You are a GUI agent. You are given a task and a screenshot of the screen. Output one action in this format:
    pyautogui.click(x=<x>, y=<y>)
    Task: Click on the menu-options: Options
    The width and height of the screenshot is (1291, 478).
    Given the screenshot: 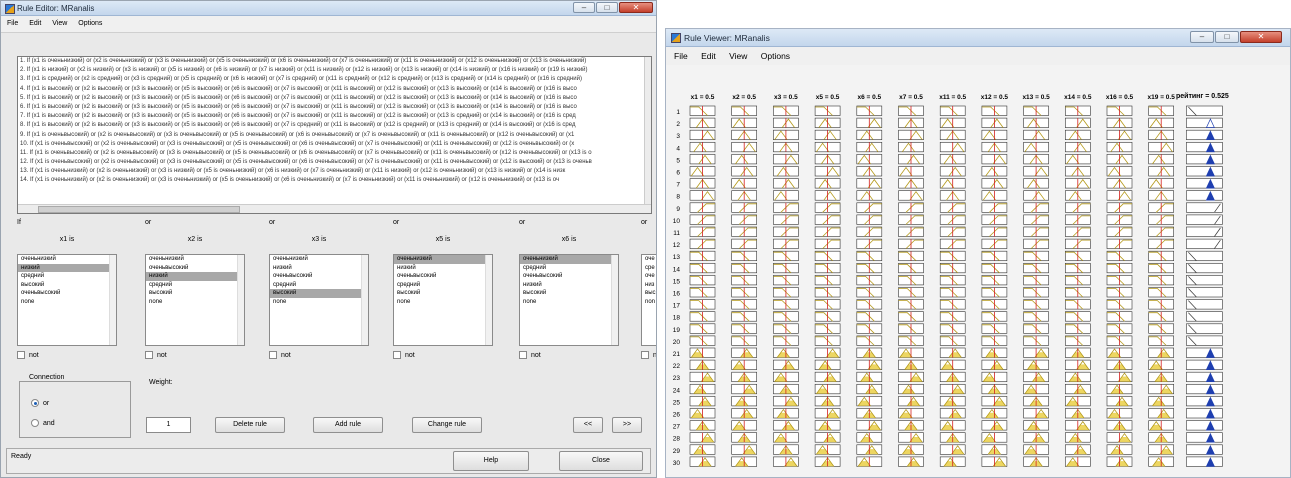 What is the action you would take?
    pyautogui.click(x=90, y=24)
    